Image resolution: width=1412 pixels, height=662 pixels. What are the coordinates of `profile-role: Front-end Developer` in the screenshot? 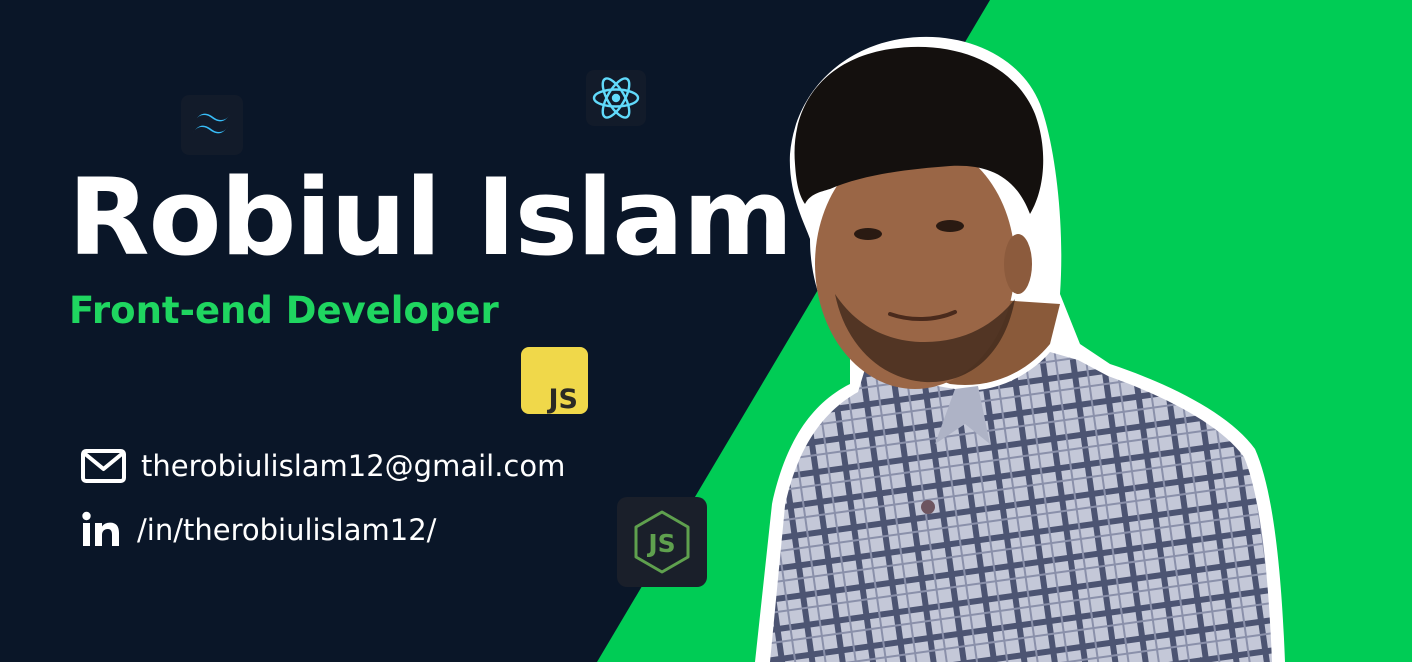 It's located at (284, 310).